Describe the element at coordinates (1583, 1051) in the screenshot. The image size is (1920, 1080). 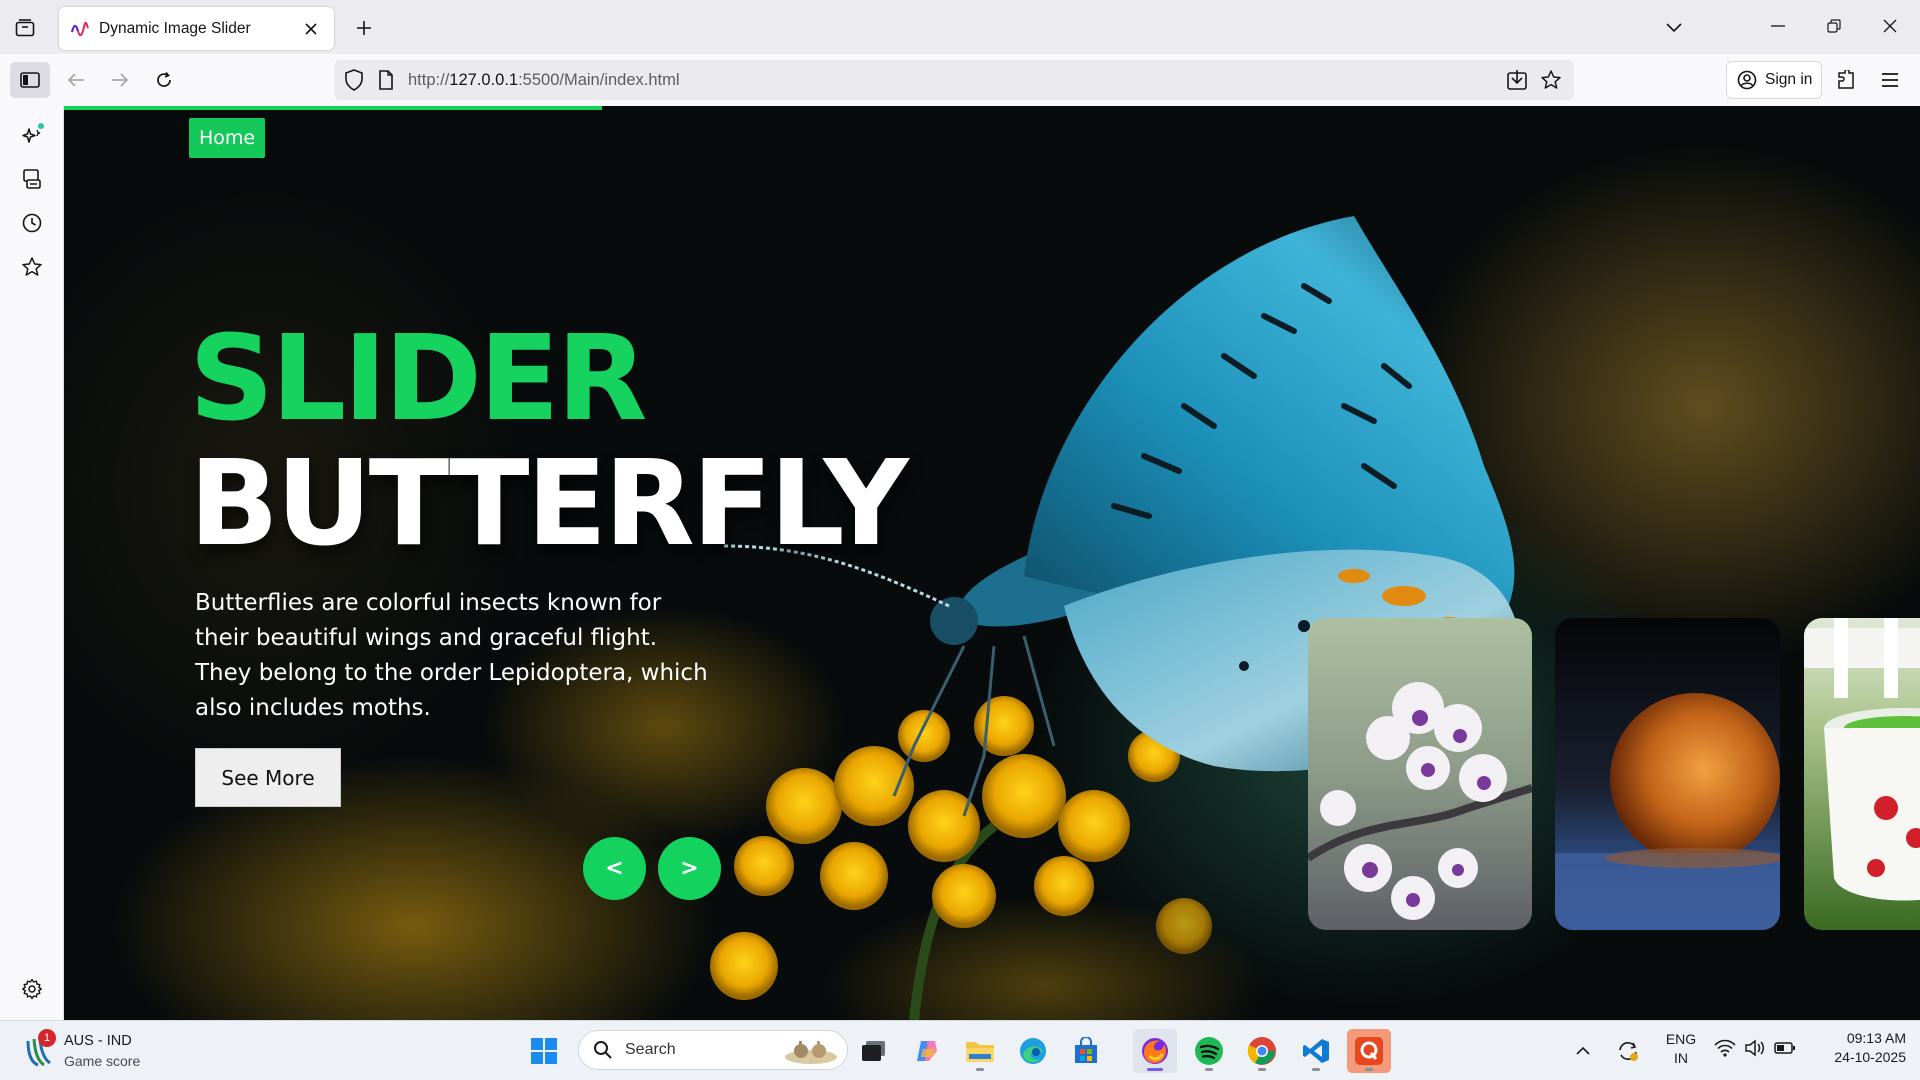
I see `show-hidden-icons` at that location.